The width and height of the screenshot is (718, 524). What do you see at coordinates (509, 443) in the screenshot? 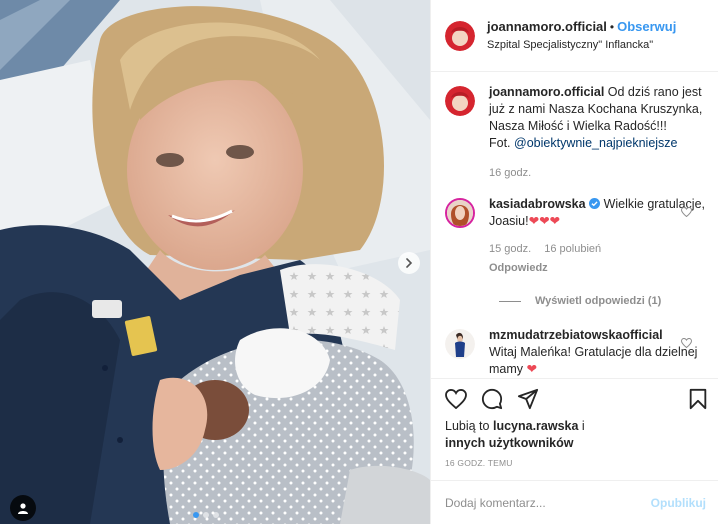
I see `likes-others: innych użytkowników` at bounding box center [509, 443].